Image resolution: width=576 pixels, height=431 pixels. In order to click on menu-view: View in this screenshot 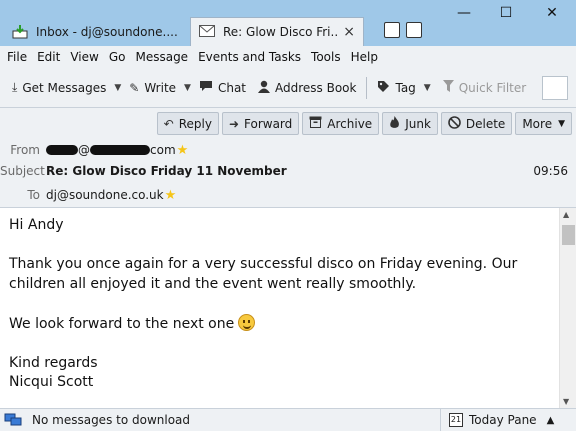, I will do `click(84, 57)`.